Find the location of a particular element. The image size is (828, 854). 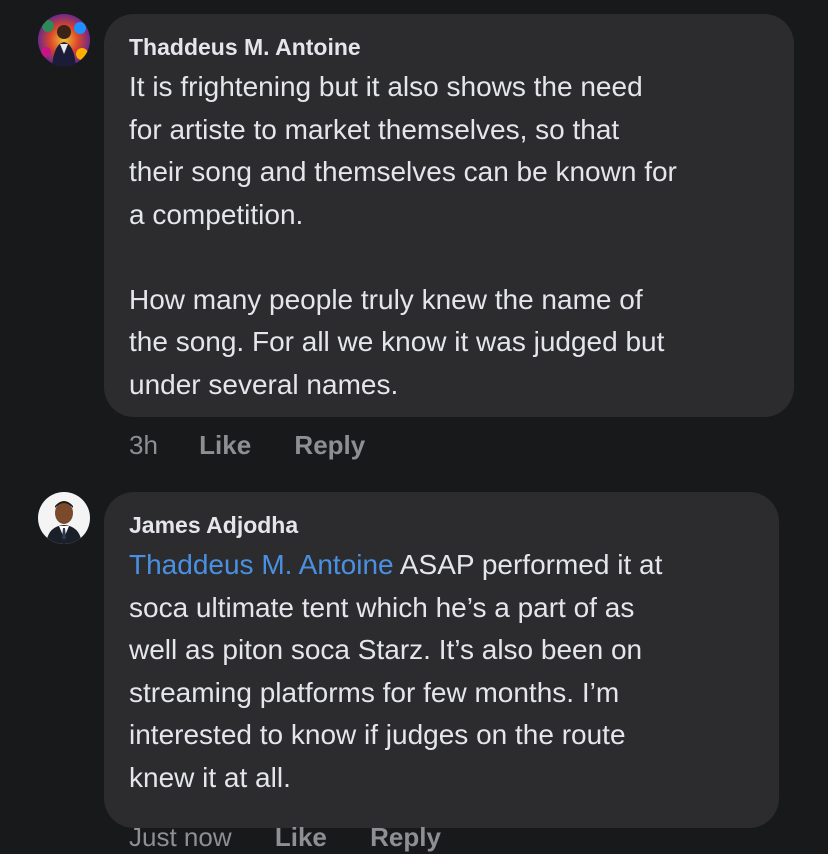

mention-link: Thaddeus M. Antoine is located at coordinates (261, 564).